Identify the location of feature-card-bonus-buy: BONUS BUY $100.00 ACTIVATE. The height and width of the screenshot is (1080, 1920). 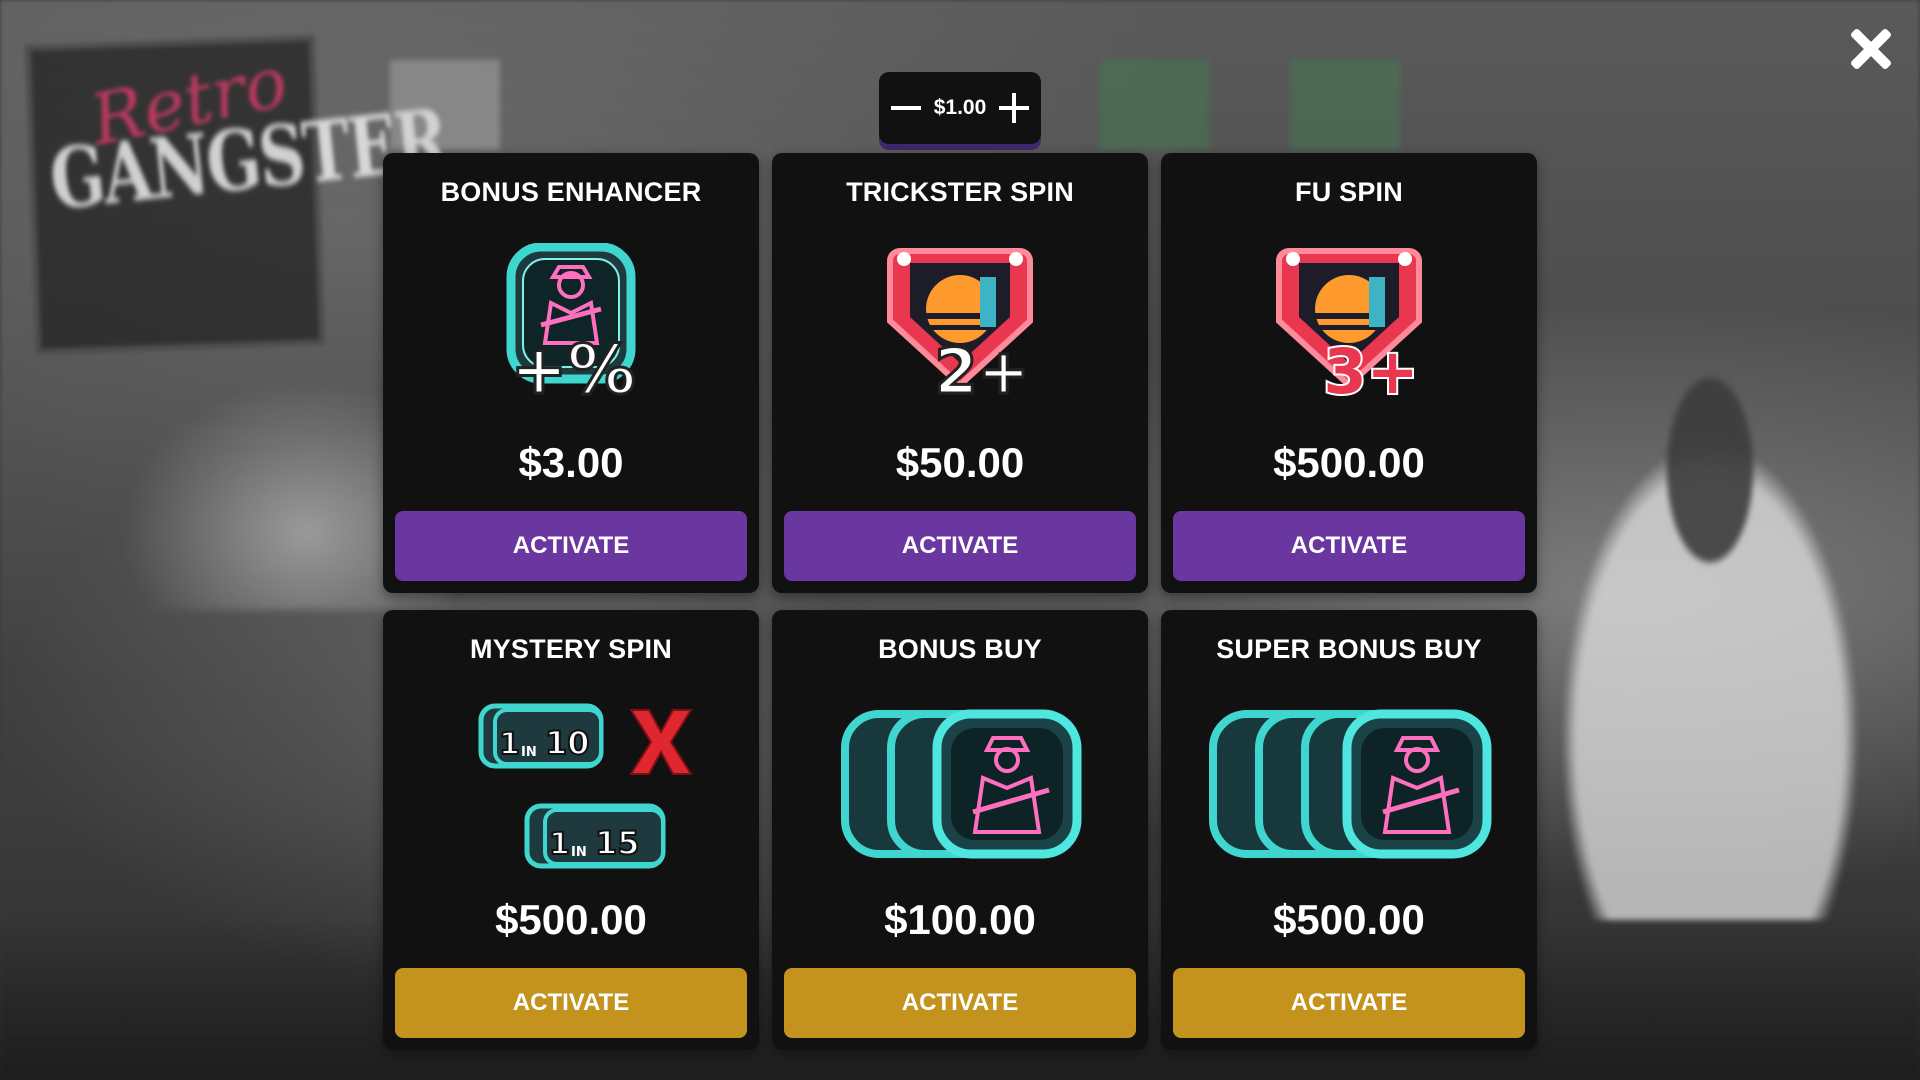
(960, 830).